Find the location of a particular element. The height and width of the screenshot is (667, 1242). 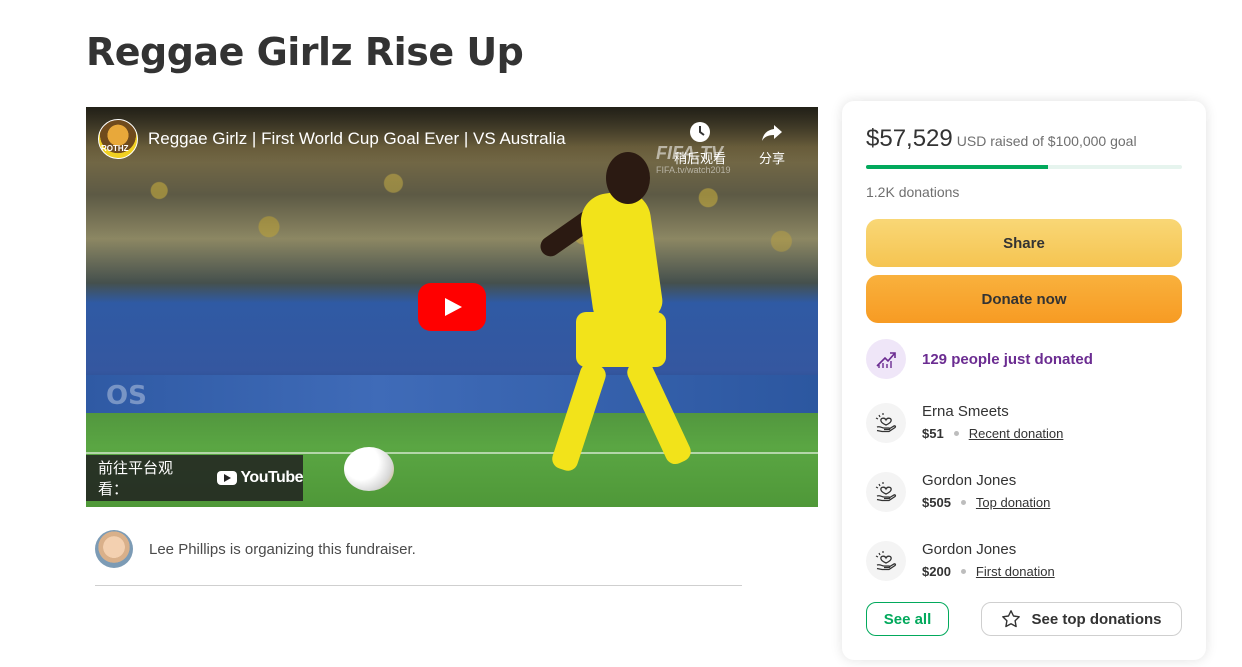

donor-tag-link: First donation is located at coordinates (1015, 571).